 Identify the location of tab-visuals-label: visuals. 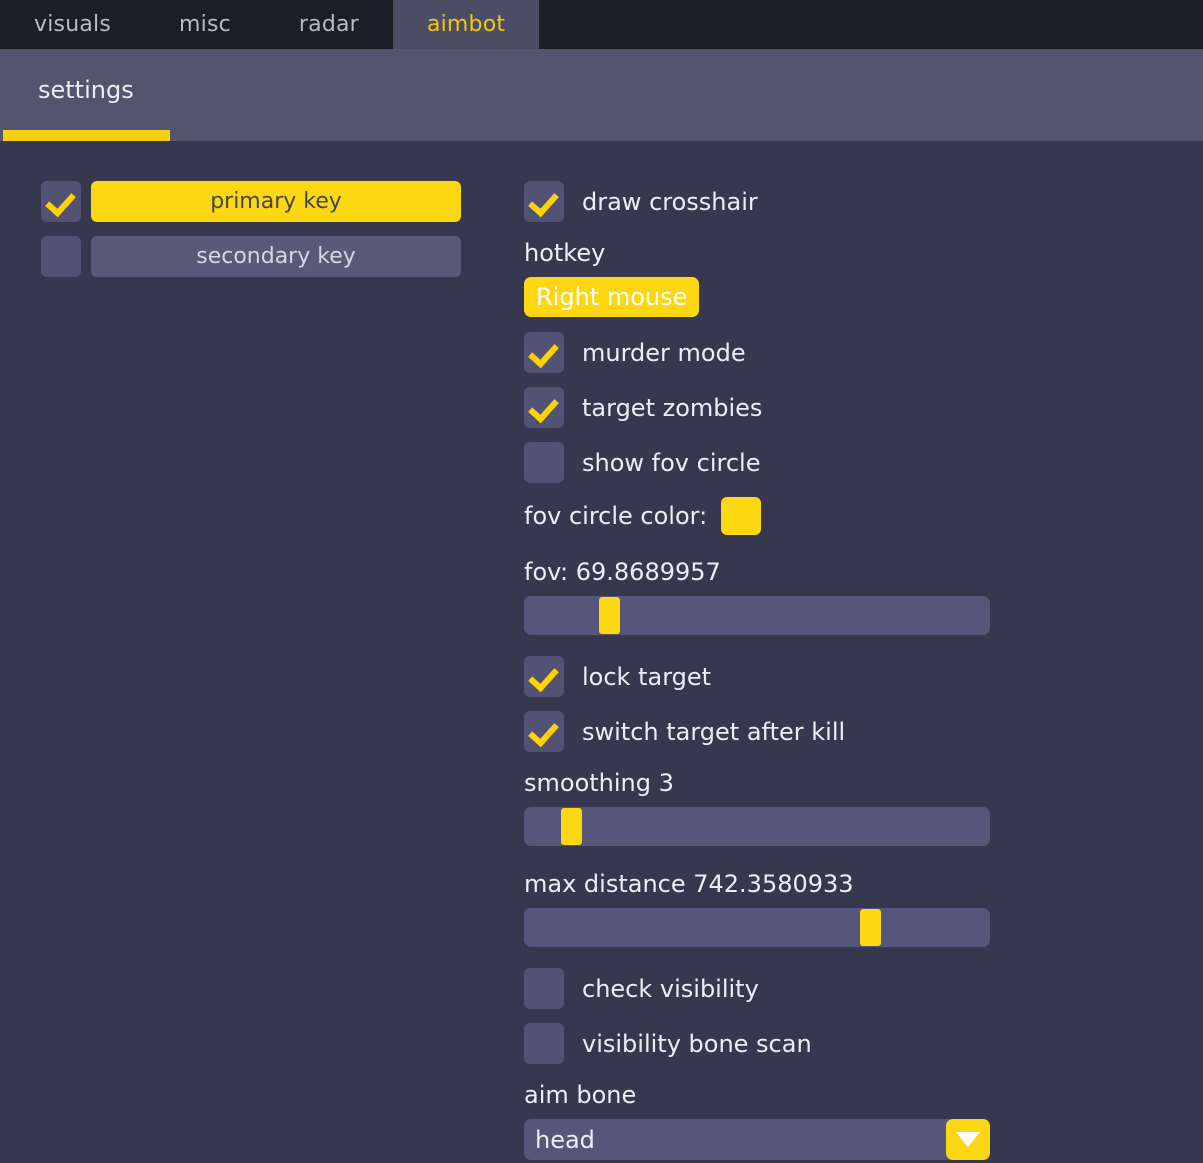
(72, 24).